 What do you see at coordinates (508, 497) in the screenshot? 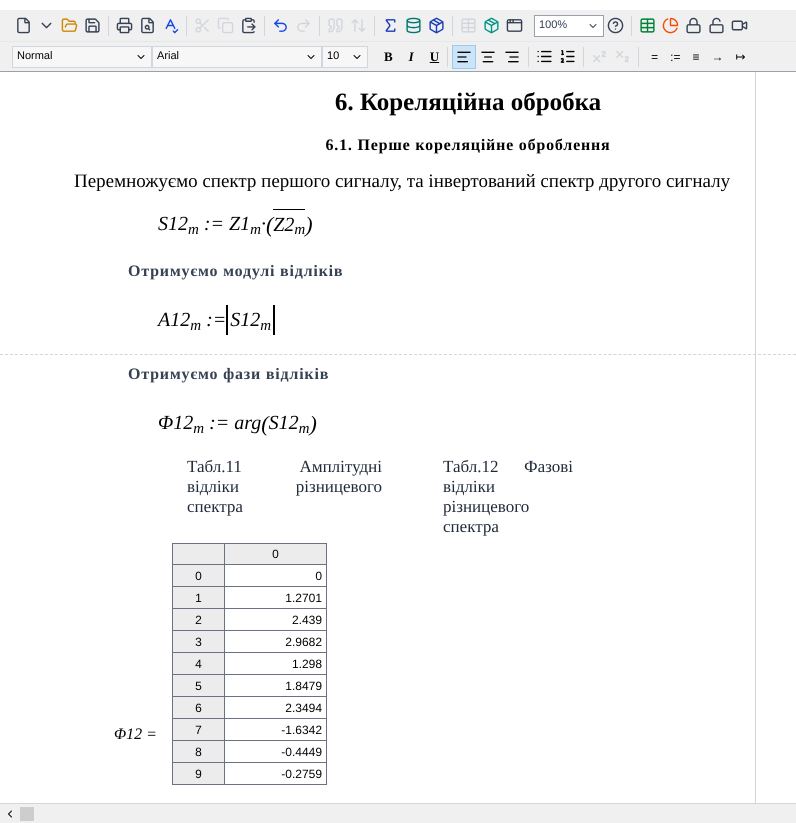
I see `table-caption: Табл.12 Фазові відліки різницевого спектра` at bounding box center [508, 497].